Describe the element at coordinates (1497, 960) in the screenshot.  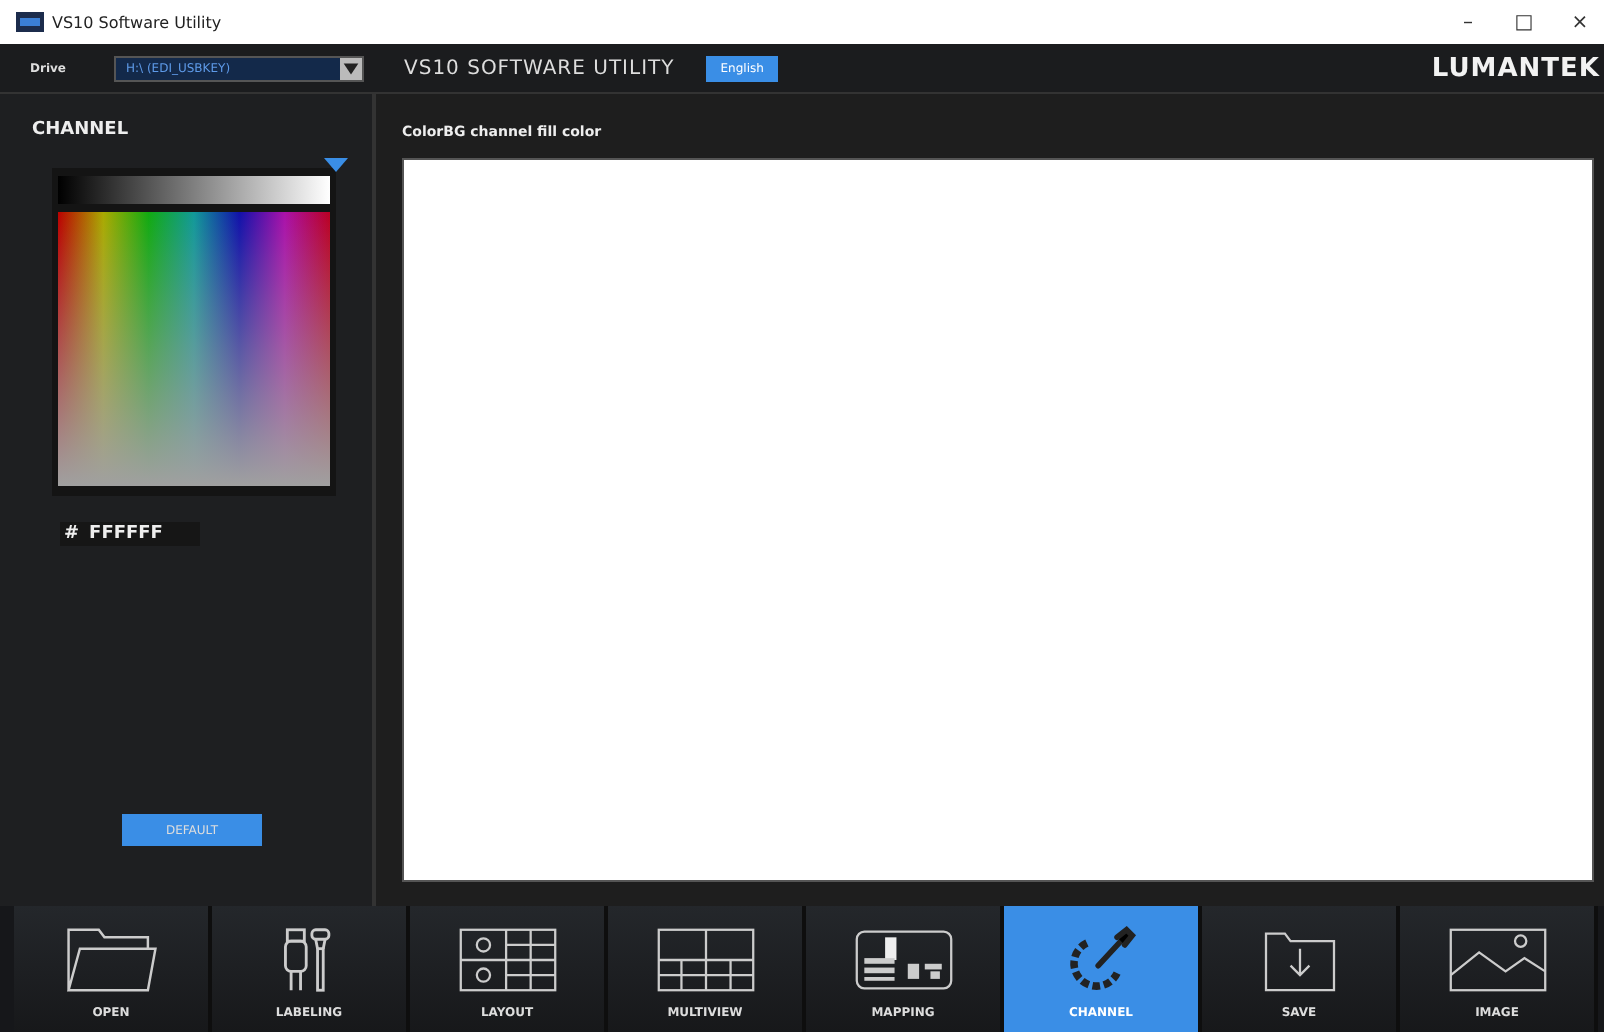
I see `image-icon` at that location.